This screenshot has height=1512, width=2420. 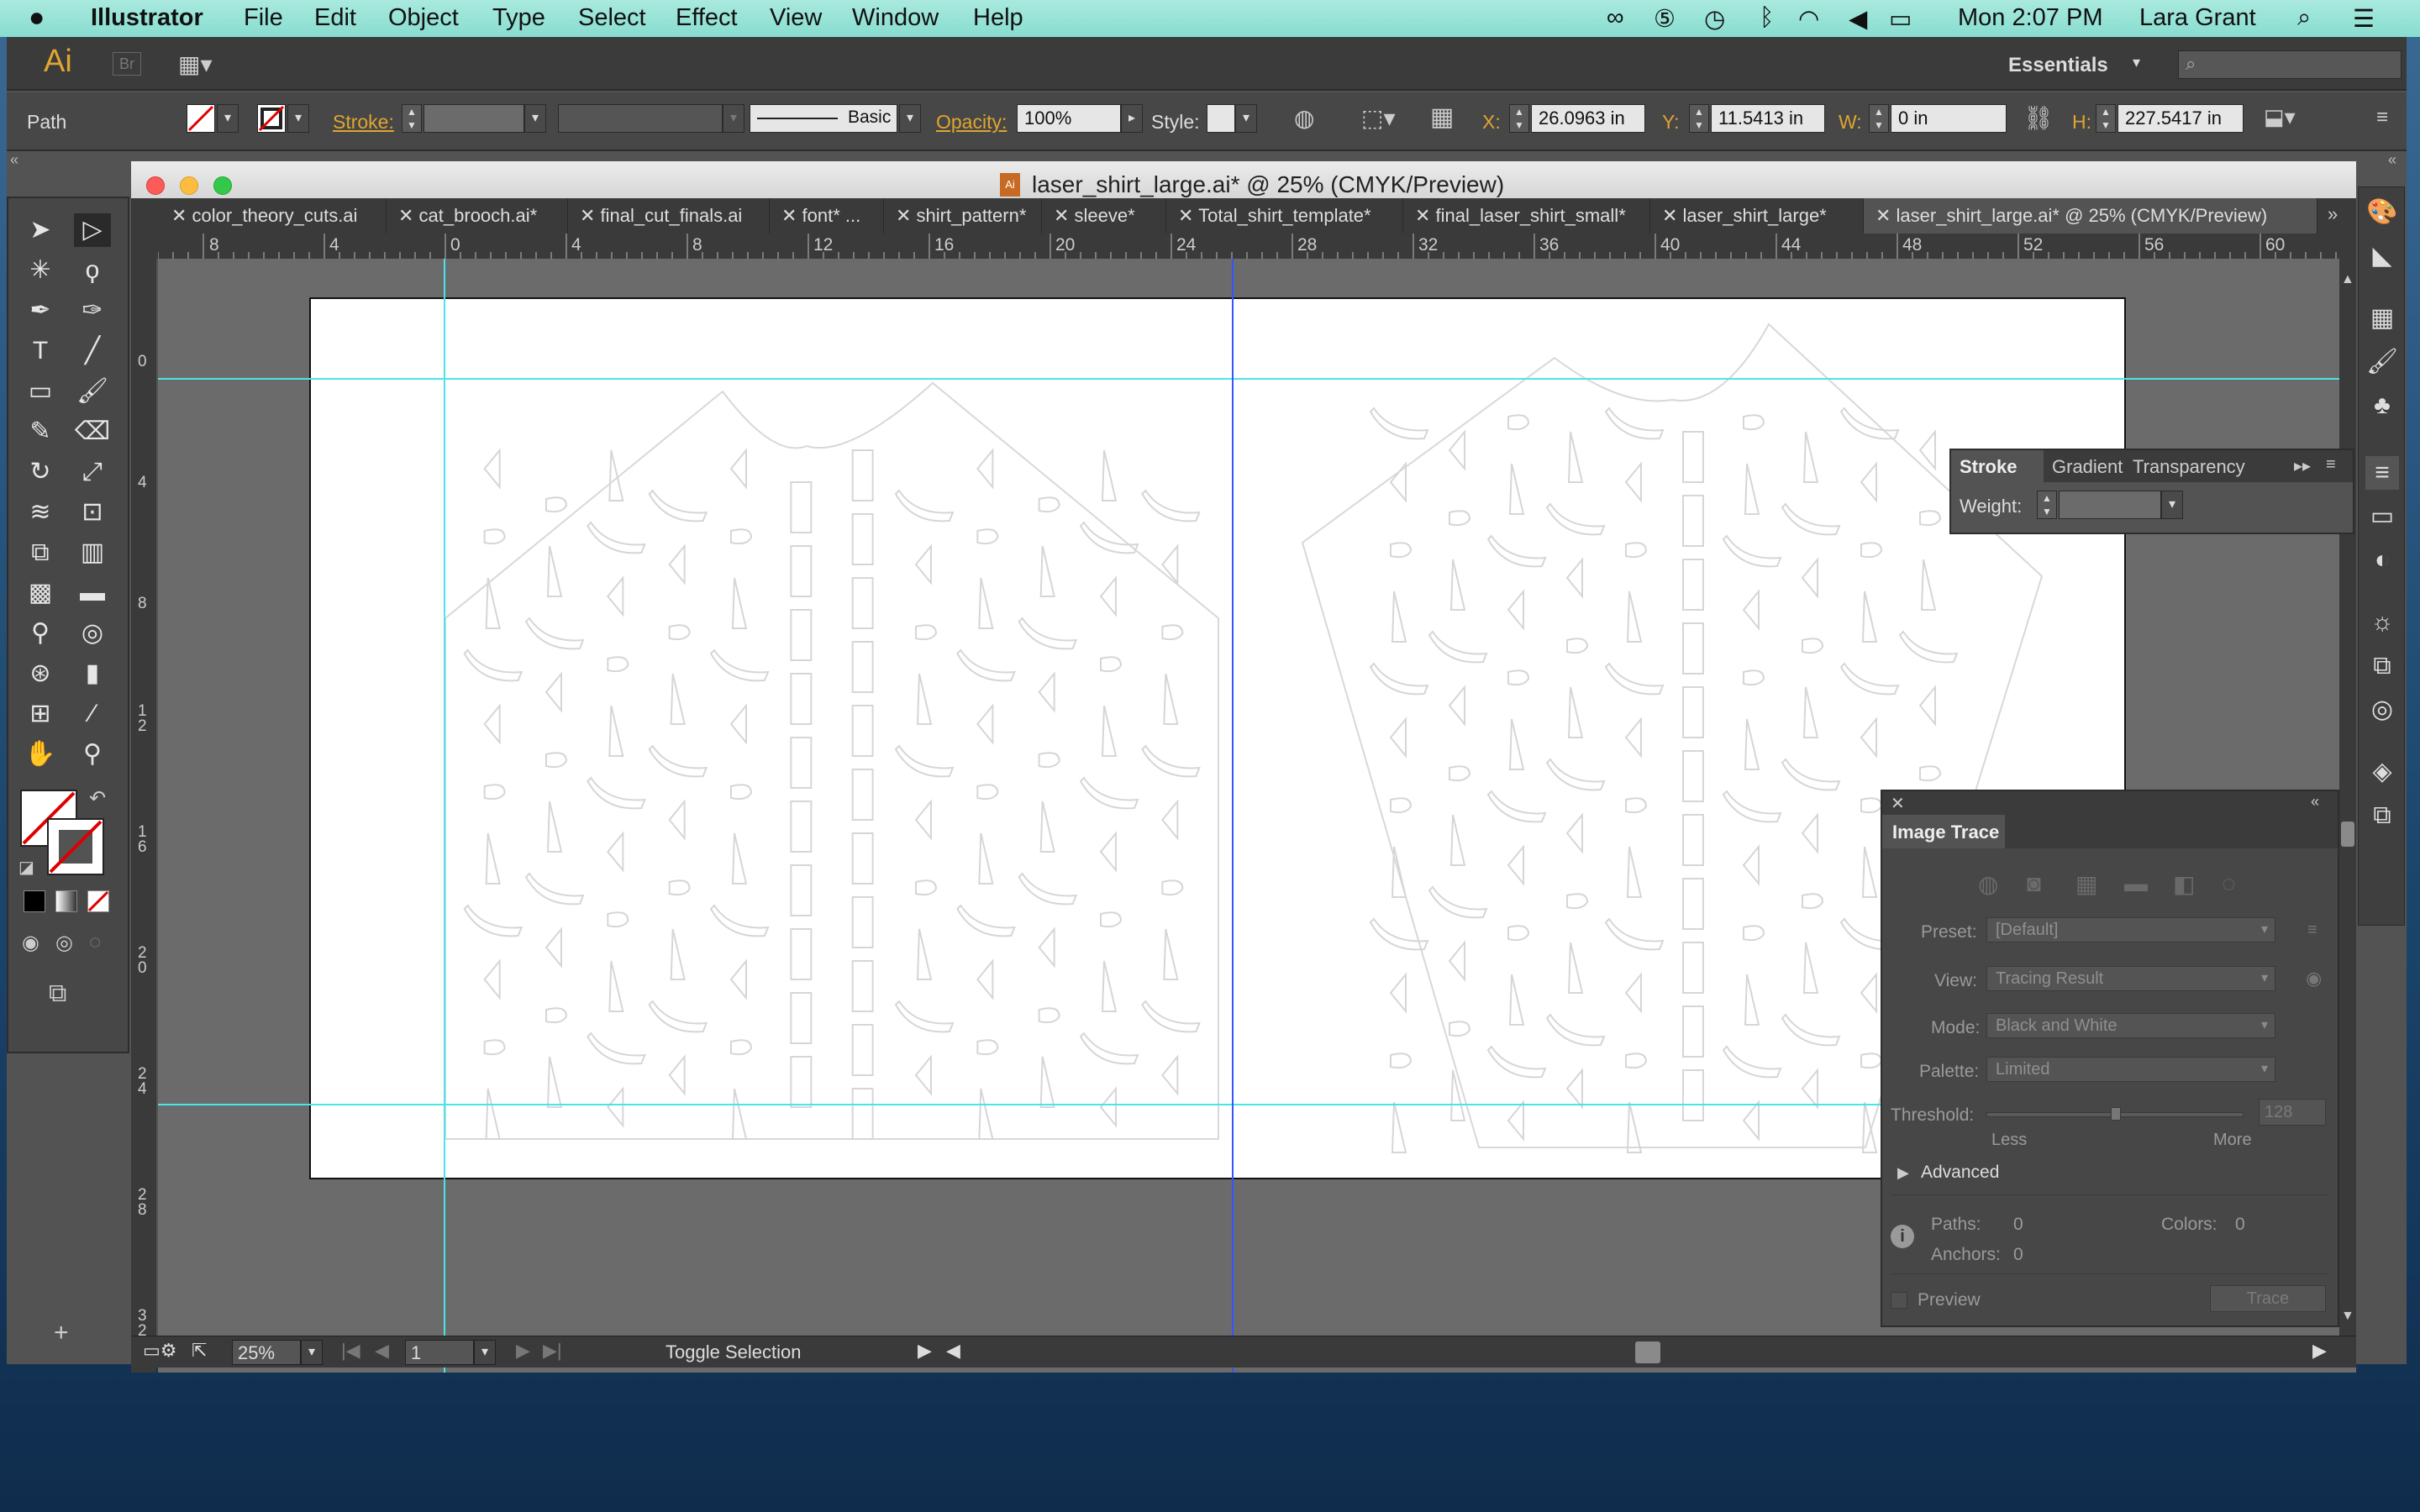 I want to click on paintbrush-tool-icon: 🖌, so click(x=92, y=391).